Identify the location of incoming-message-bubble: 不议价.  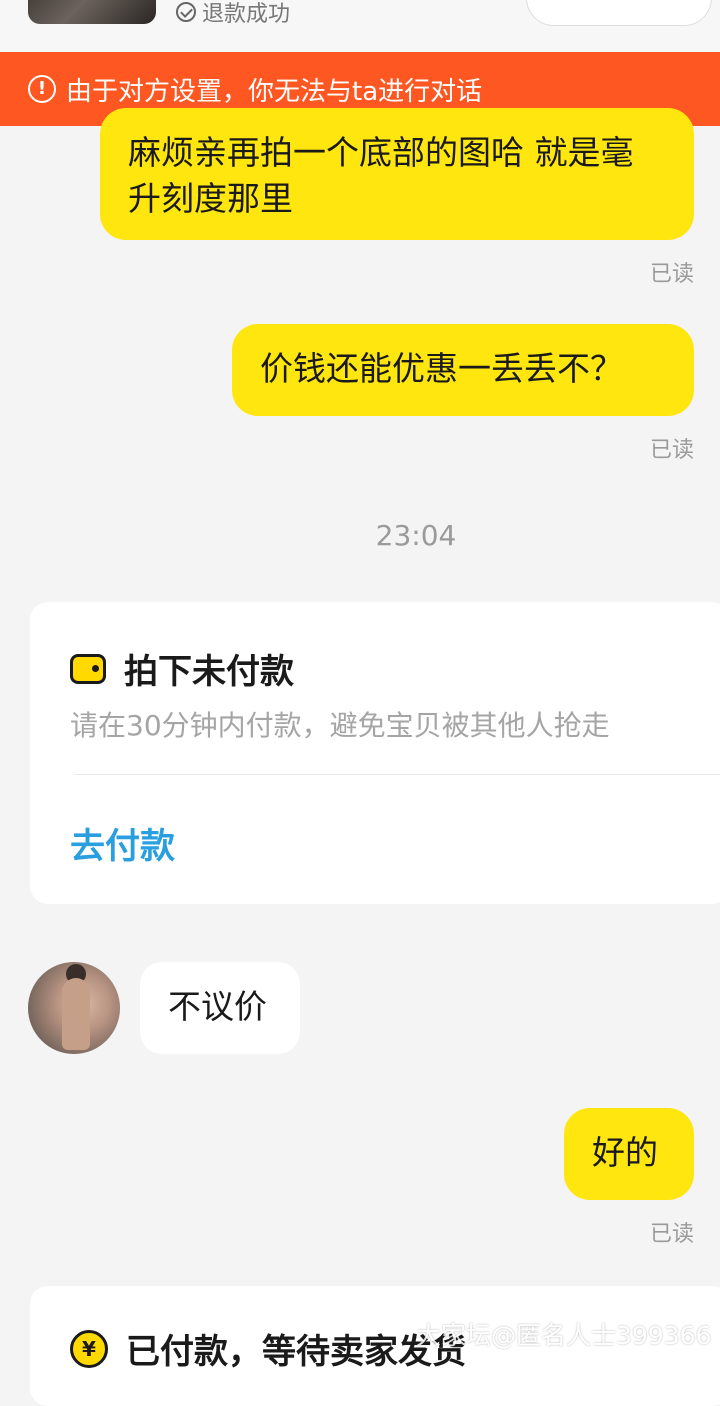
(220, 1008).